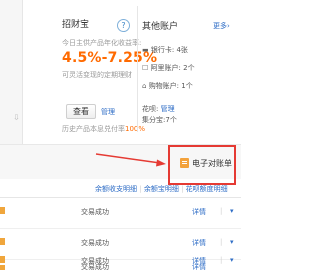 This screenshot has height=270, width=320. What do you see at coordinates (120, 213) in the screenshot?
I see `table-row: 交易成功 详情 ▾ |` at bounding box center [120, 213].